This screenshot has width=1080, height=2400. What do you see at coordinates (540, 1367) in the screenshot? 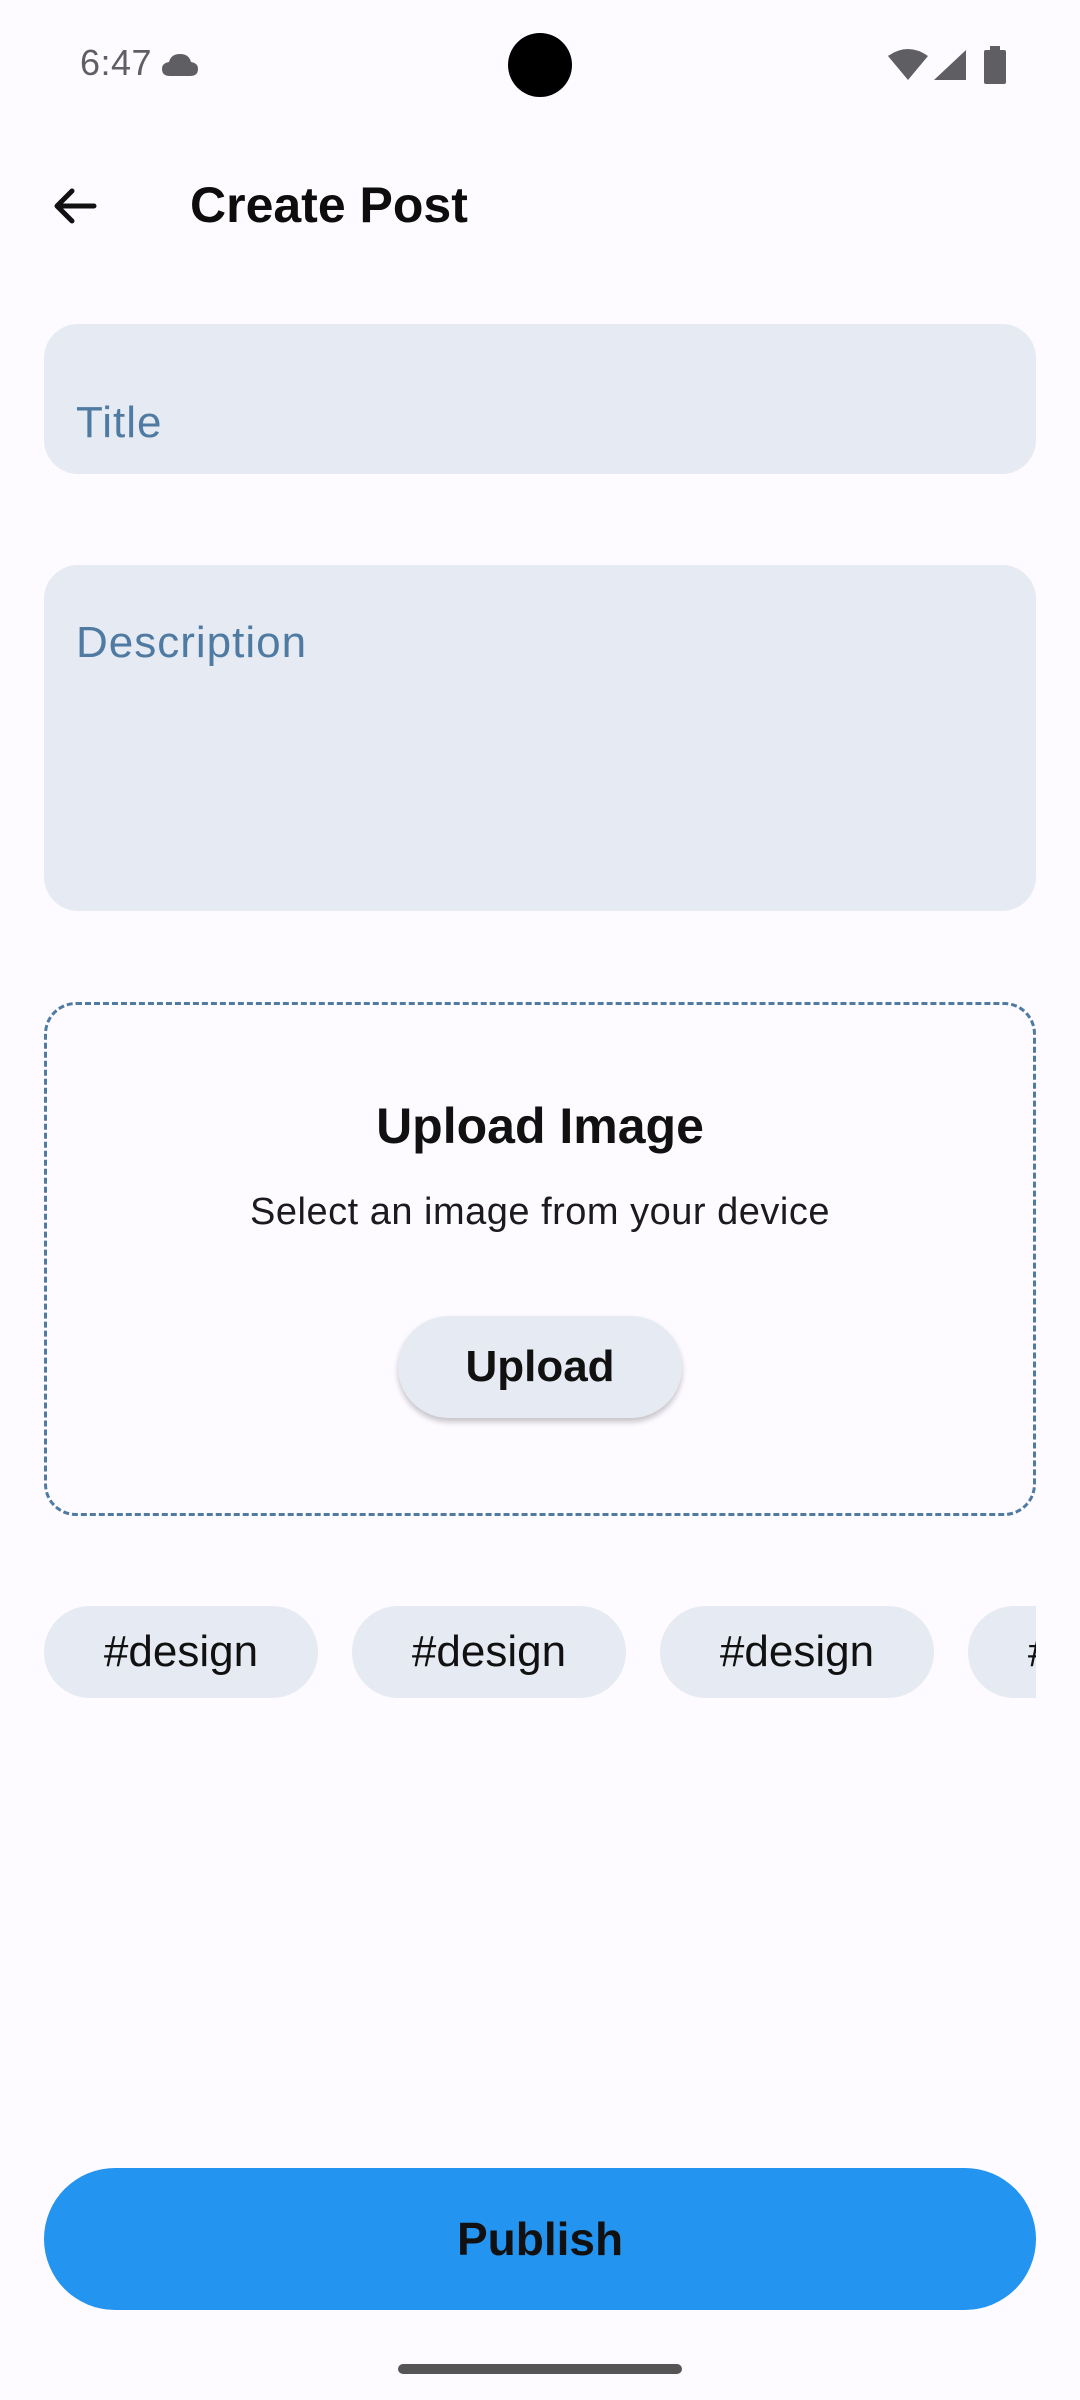
I see `upload-button: Upload` at bounding box center [540, 1367].